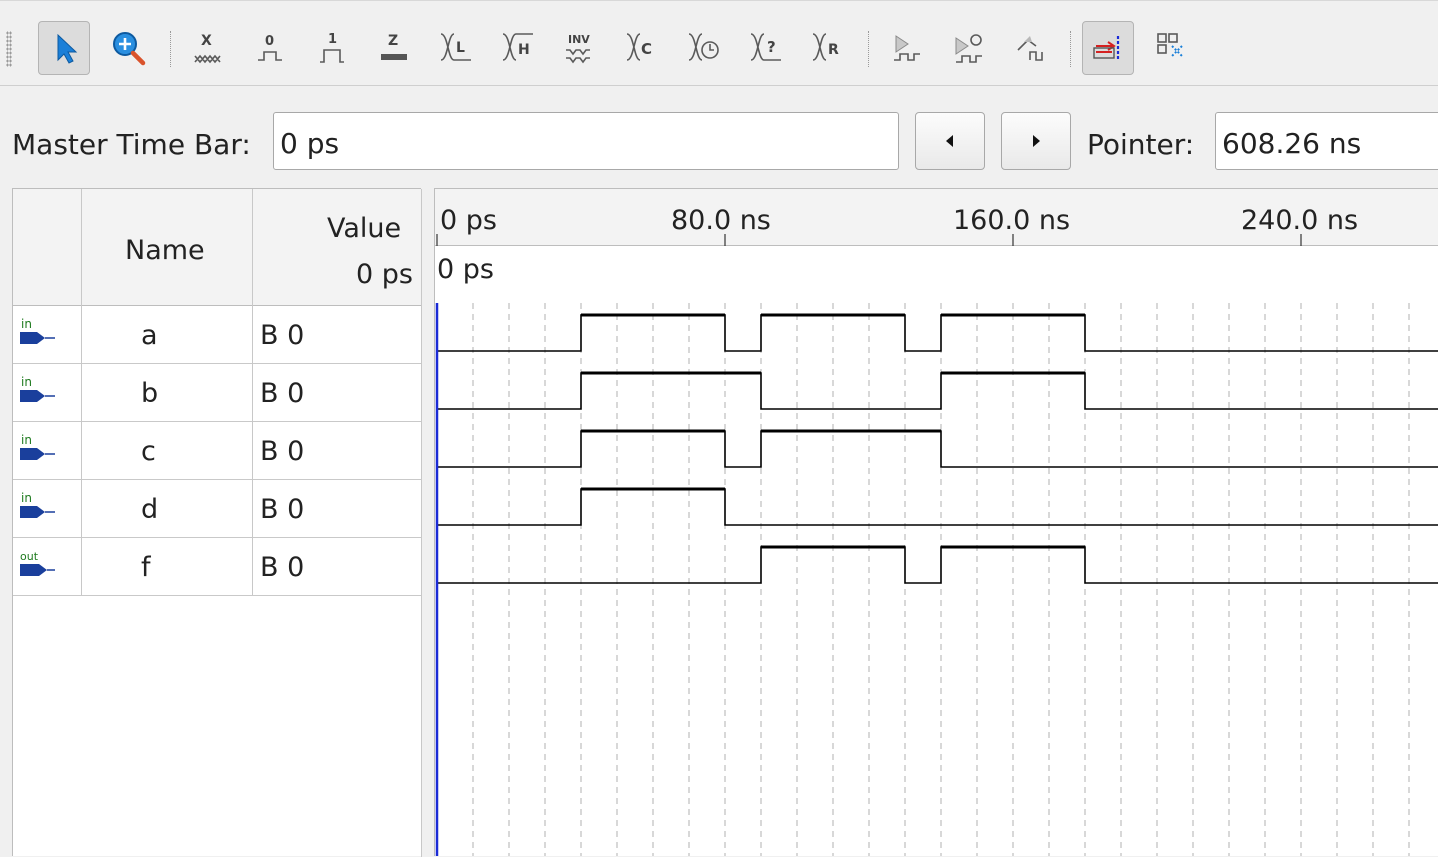  Describe the element at coordinates (1170, 45) in the screenshot. I see `group-icon` at that location.